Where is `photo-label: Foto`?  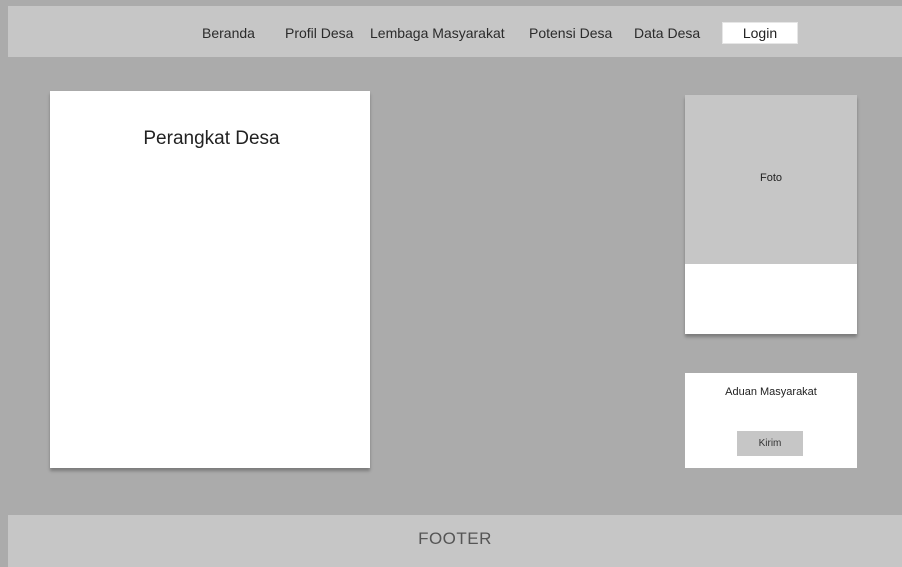 photo-label: Foto is located at coordinates (770, 178).